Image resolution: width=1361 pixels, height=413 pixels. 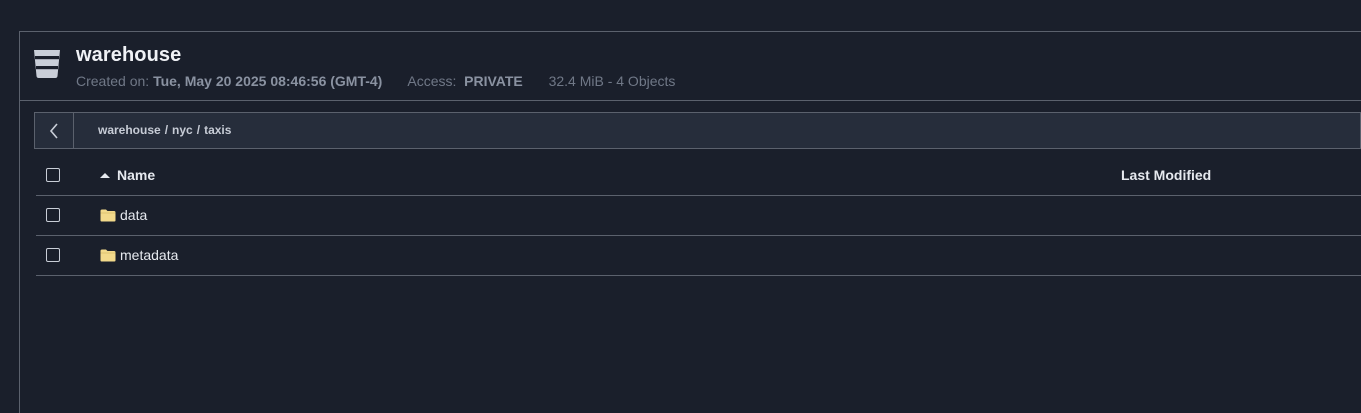 What do you see at coordinates (113, 81) in the screenshot?
I see `created-label: Created on:` at bounding box center [113, 81].